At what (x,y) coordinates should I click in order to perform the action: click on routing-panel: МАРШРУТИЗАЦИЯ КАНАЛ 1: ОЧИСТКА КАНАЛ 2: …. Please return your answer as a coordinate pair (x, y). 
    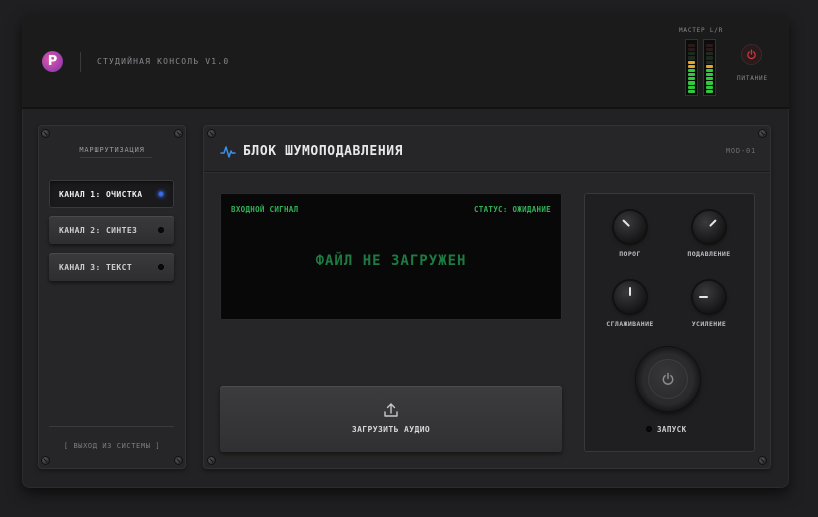
    Looking at the image, I should click on (112, 297).